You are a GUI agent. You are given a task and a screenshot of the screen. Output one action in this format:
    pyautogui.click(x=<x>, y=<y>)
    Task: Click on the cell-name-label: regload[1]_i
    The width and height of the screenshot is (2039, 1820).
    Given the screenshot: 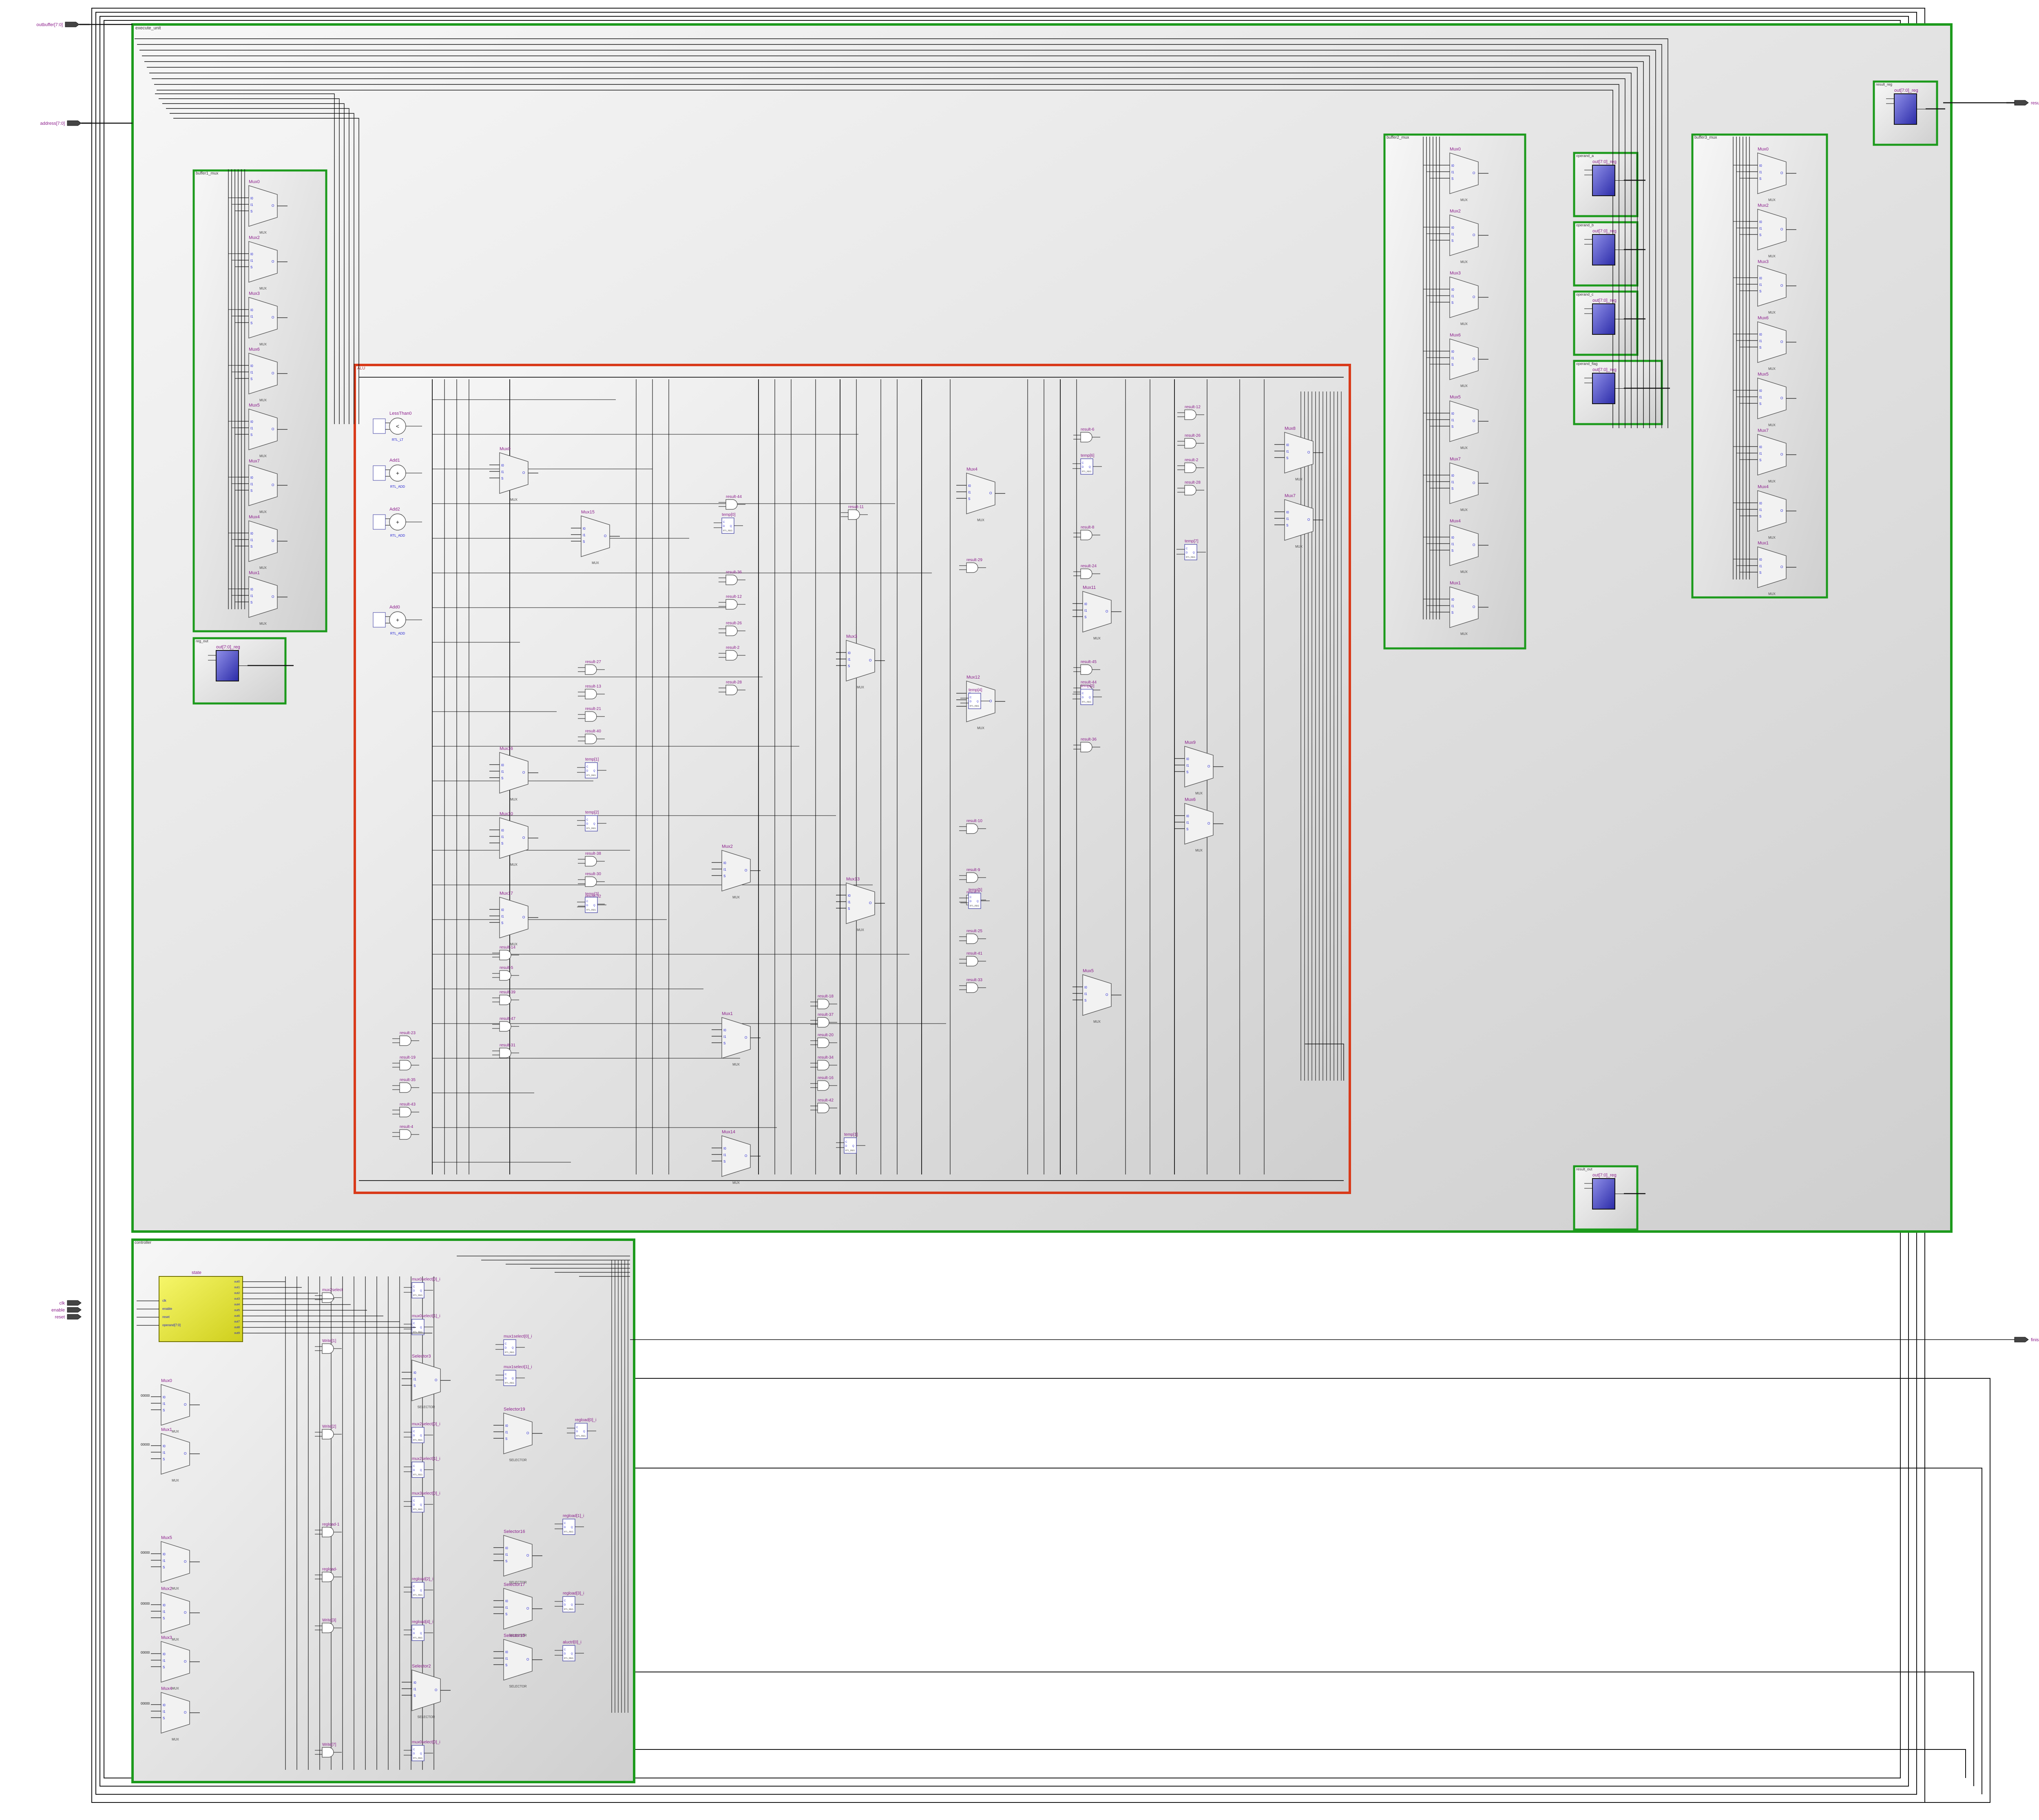 What is the action you would take?
    pyautogui.click(x=573, y=1516)
    